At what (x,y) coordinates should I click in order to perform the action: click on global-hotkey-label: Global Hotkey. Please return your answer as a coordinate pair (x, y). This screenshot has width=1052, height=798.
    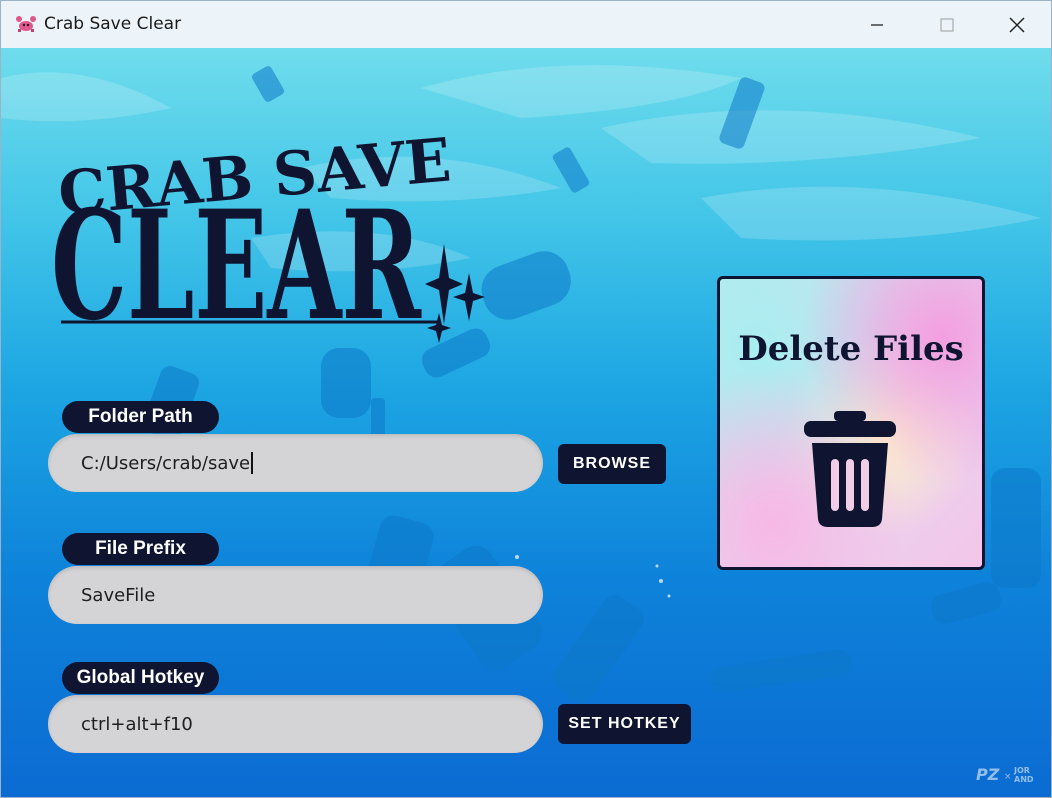
    Looking at the image, I should click on (140, 678).